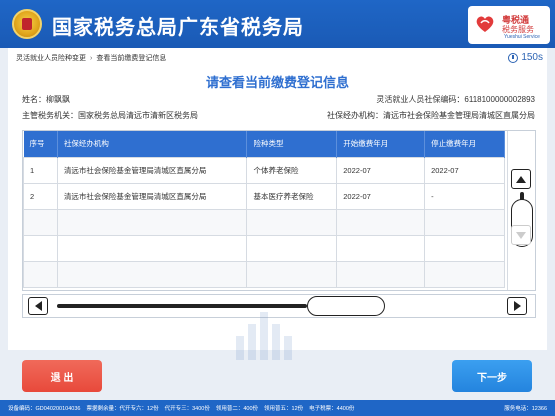 The width and height of the screenshot is (555, 416). Describe the element at coordinates (355, 115) in the screenshot. I see `si-agency-label: 社保经办机构：` at that location.